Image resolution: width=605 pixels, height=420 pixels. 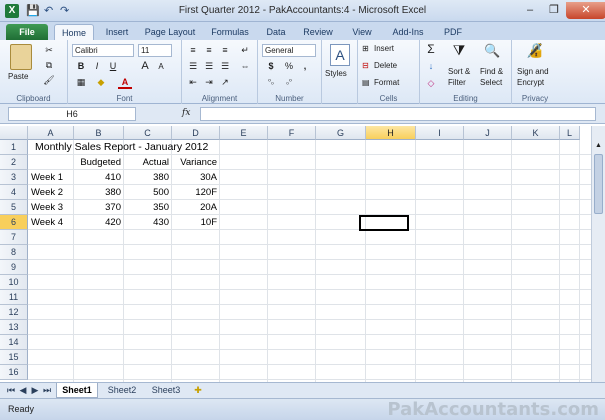 What do you see at coordinates (440, 133) in the screenshot?
I see `column-header-i: I` at bounding box center [440, 133].